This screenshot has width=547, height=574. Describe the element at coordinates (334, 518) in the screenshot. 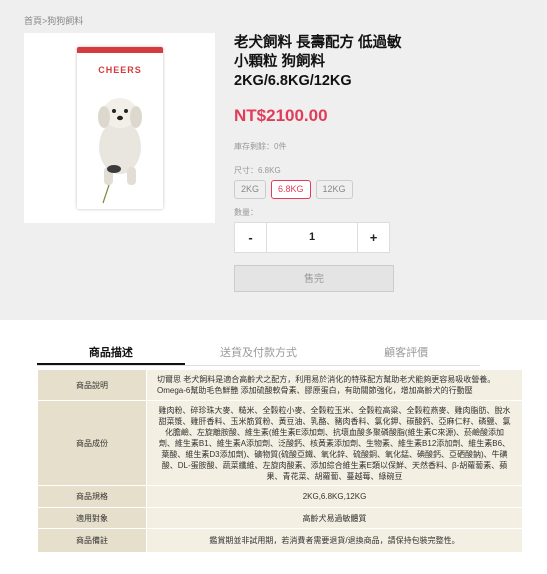

I see `spec-value: 高齡犬易過敏體質` at that location.